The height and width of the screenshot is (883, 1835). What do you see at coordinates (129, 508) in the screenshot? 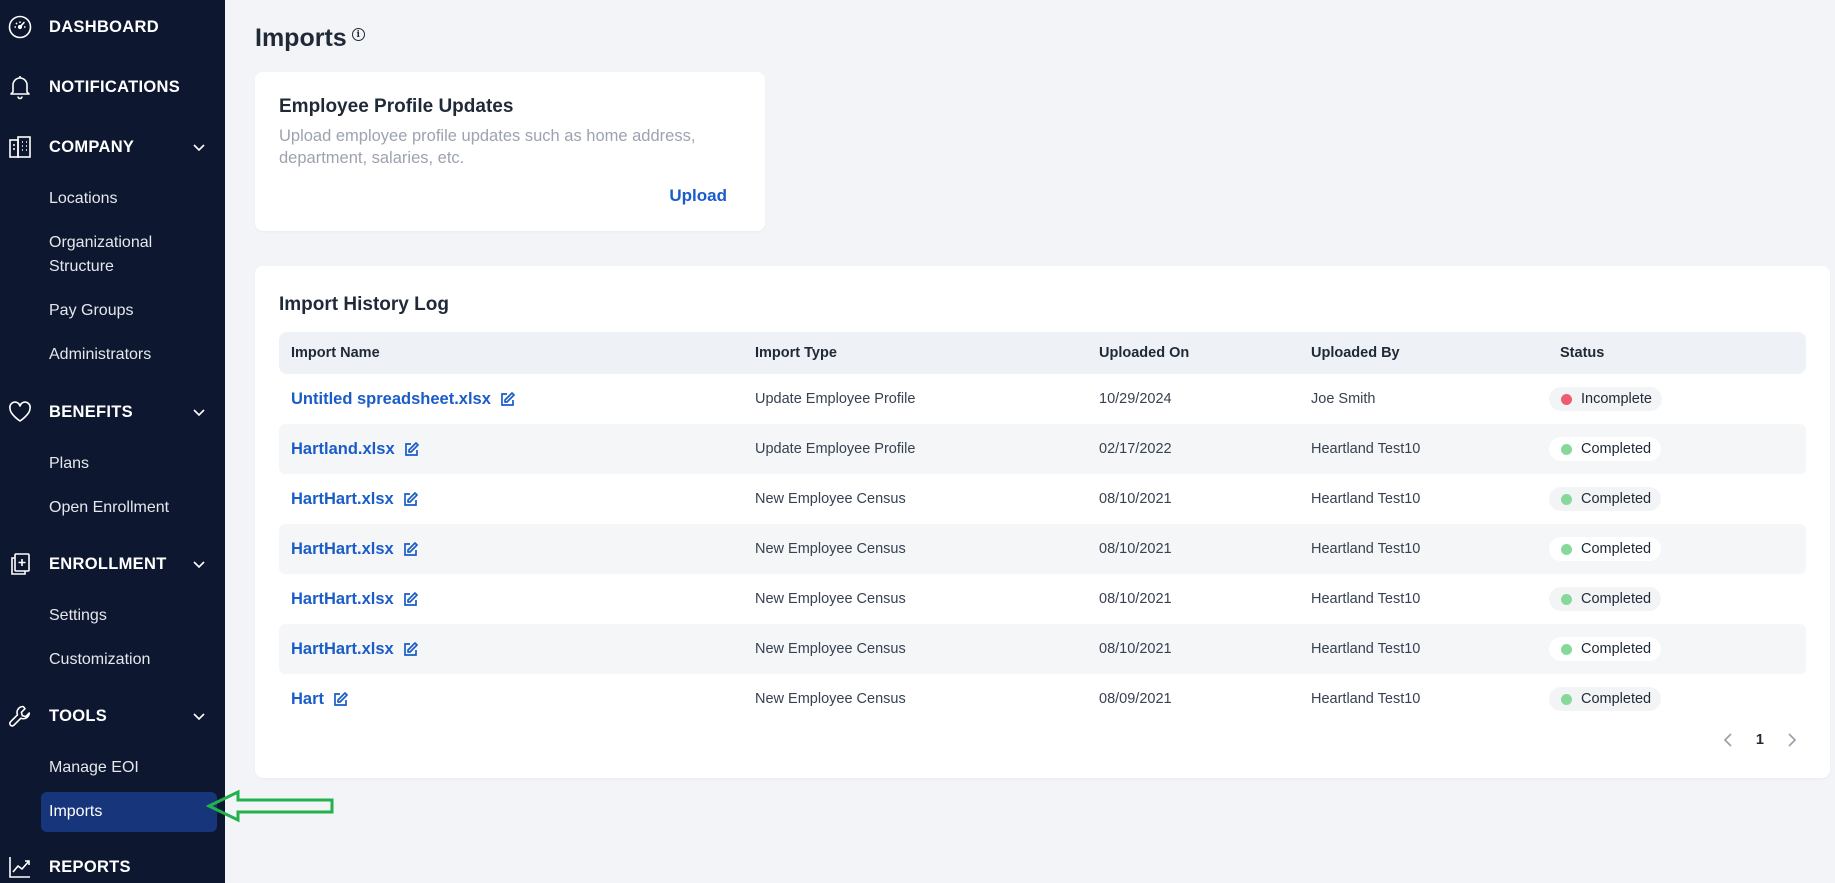
I see `sidebar-item-open-enrollment: Open Enrollment` at bounding box center [129, 508].